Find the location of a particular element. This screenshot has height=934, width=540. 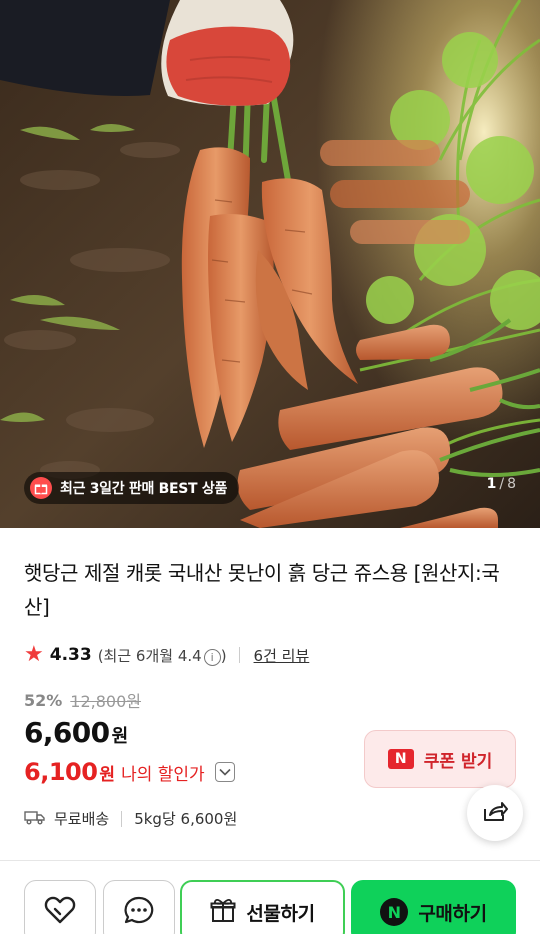

buy-button: N 구매하기 is located at coordinates (433, 907).